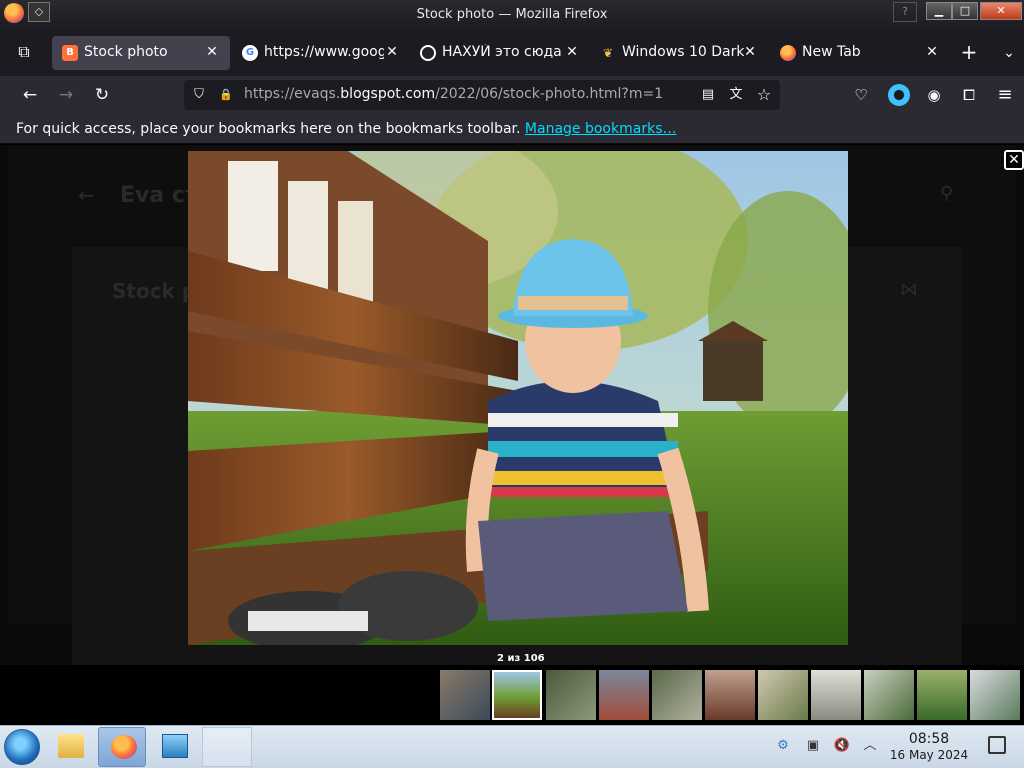 Image resolution: width=1024 pixels, height=768 pixels. I want to click on taskbar-firefox, so click(122, 747).